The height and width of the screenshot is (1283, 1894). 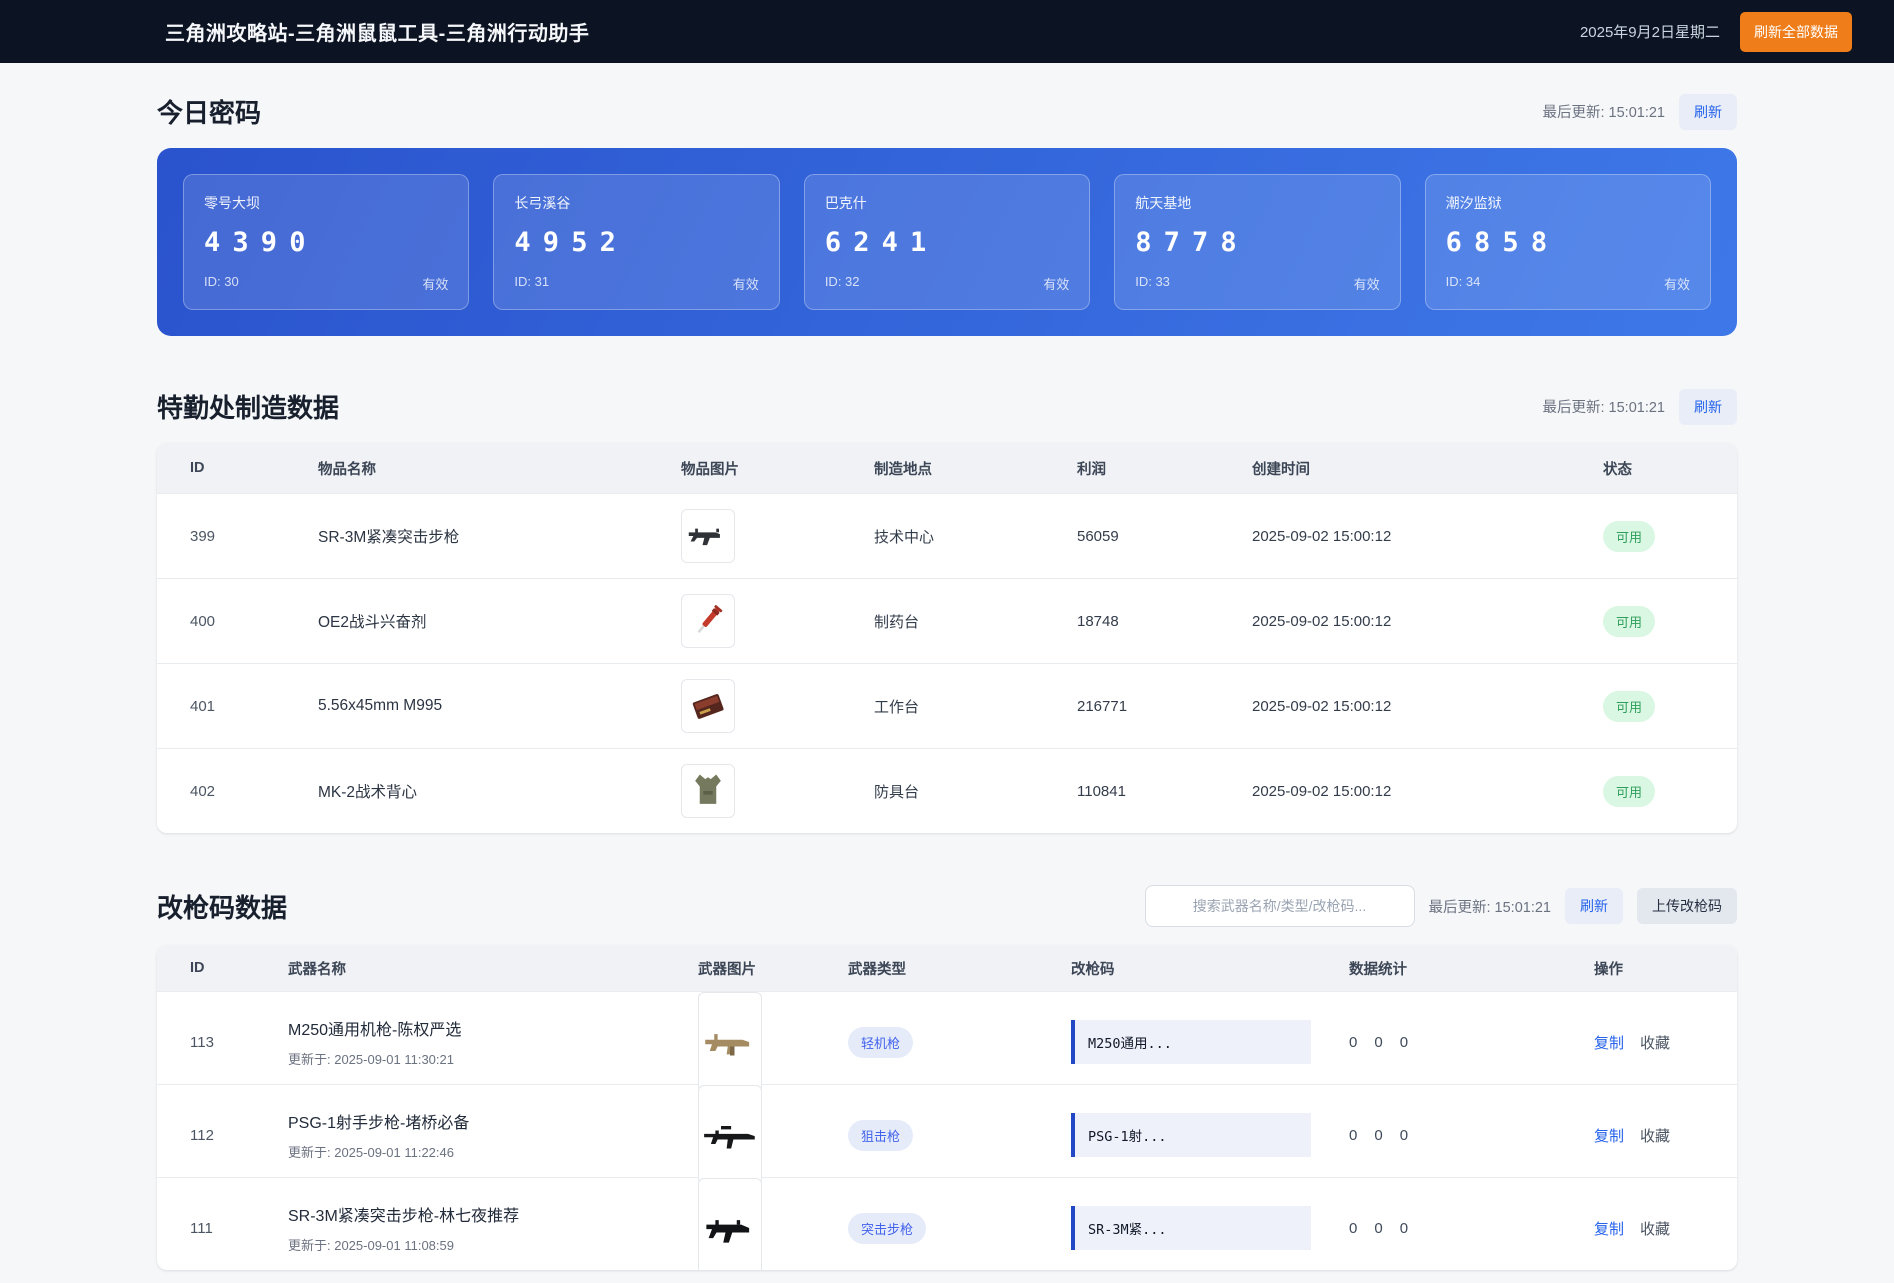 I want to click on upload-modcode-button: 上传改枪码, so click(x=1687, y=906).